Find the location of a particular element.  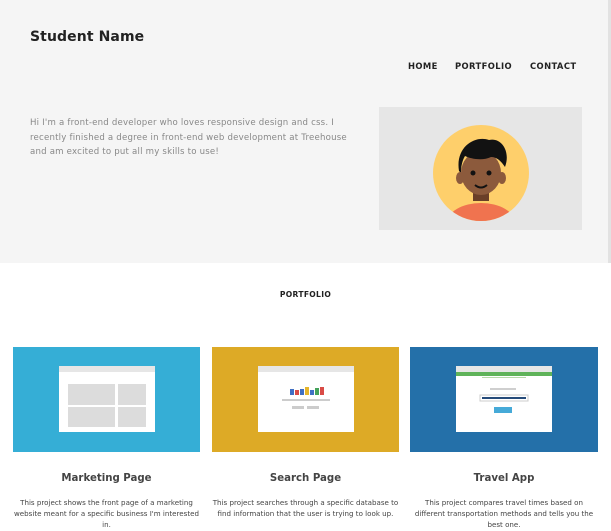

marketing-mockup is located at coordinates (107, 399).